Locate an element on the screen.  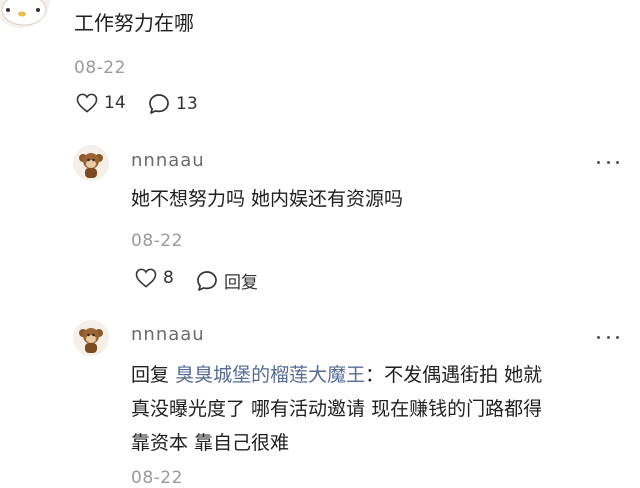
like-count: 14 is located at coordinates (115, 103).